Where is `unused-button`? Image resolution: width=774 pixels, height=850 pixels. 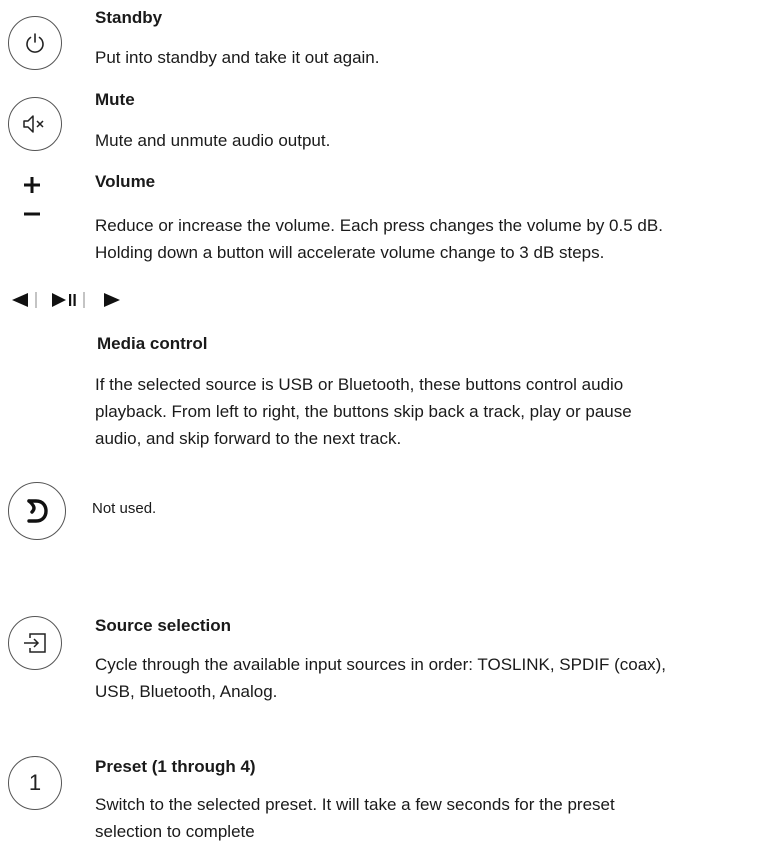 unused-button is located at coordinates (37, 511).